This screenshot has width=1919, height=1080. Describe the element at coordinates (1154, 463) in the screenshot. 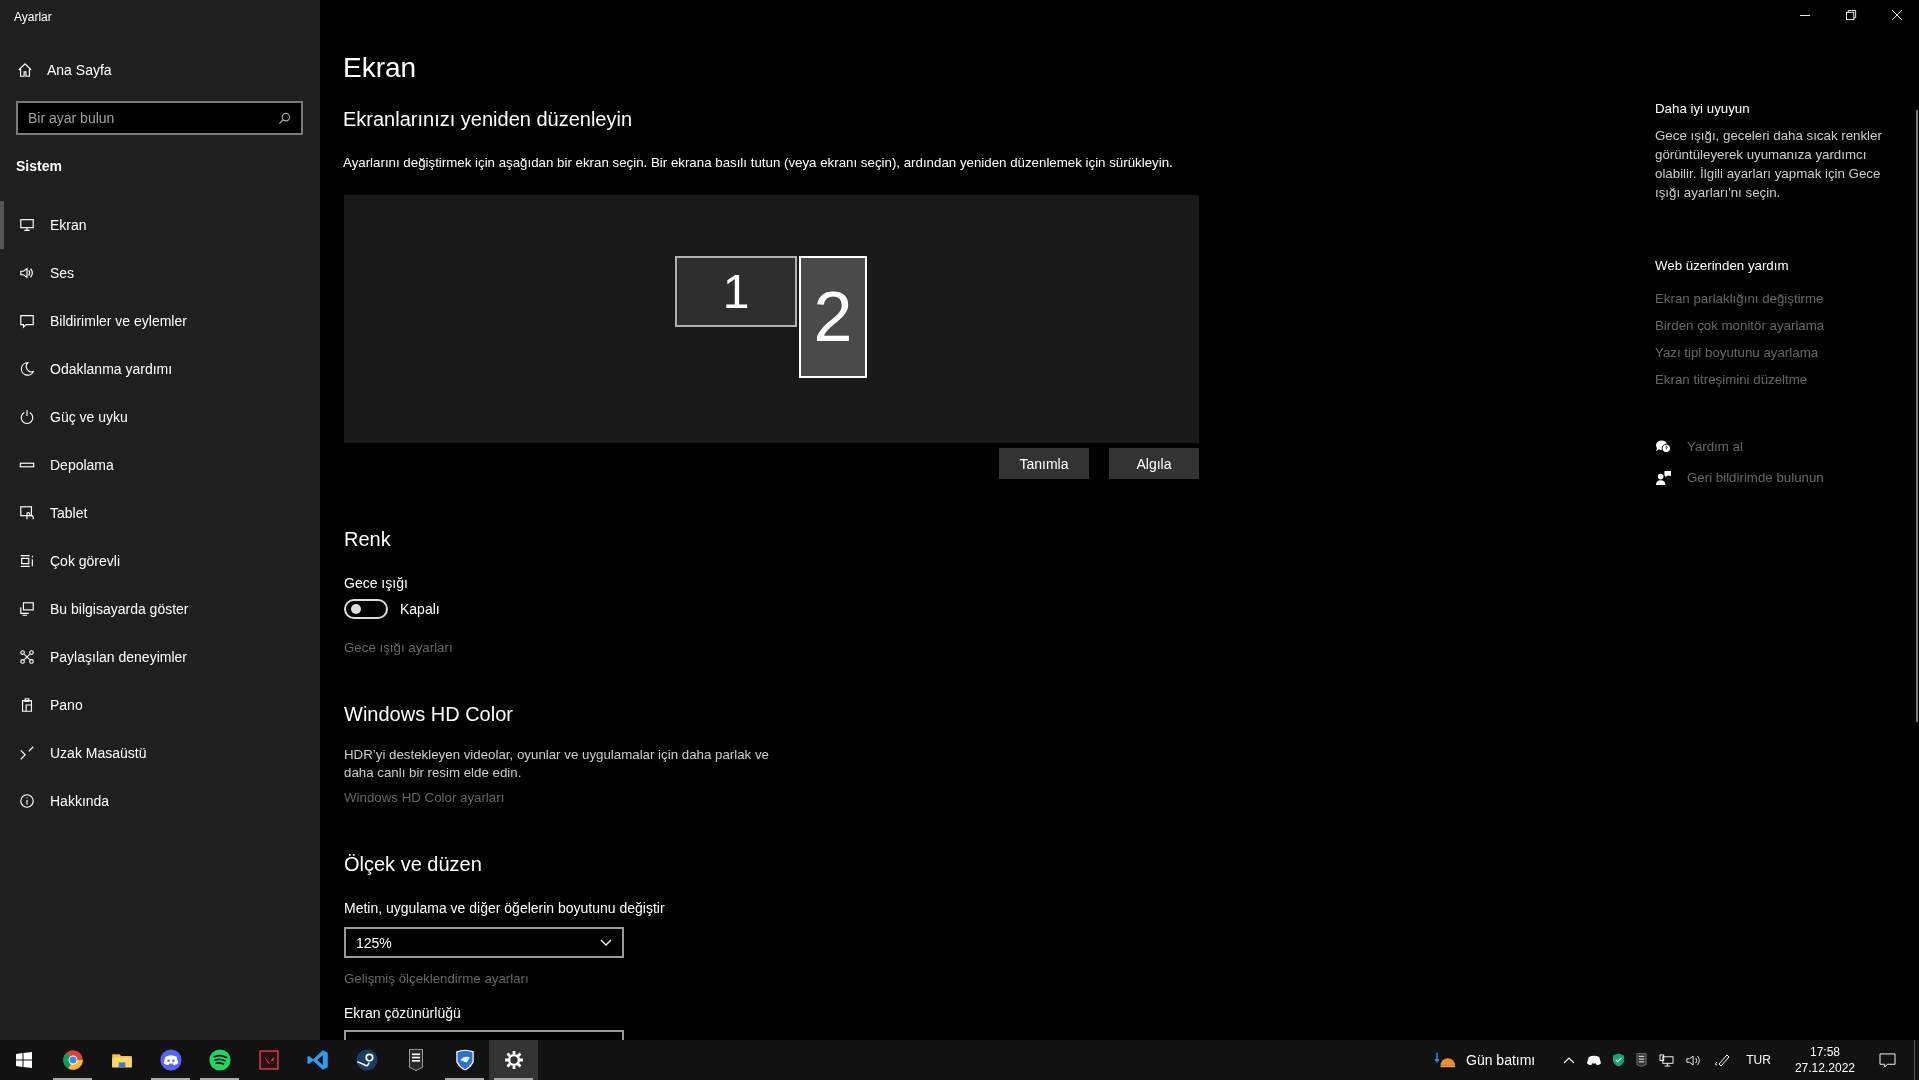

I see `action-button: Algıla` at that location.